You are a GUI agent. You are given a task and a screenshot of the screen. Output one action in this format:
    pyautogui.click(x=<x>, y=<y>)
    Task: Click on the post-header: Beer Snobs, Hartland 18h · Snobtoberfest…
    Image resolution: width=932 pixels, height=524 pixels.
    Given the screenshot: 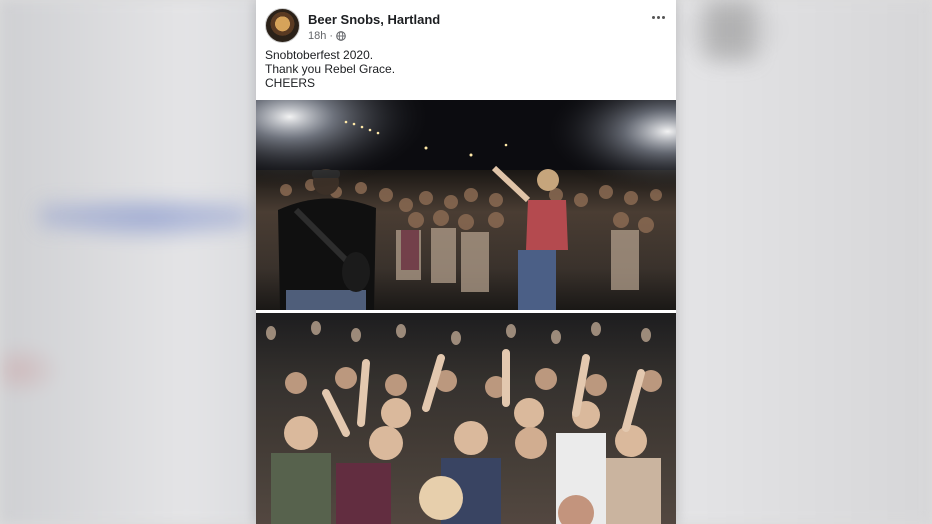 What is the action you would take?
    pyautogui.click(x=466, y=50)
    